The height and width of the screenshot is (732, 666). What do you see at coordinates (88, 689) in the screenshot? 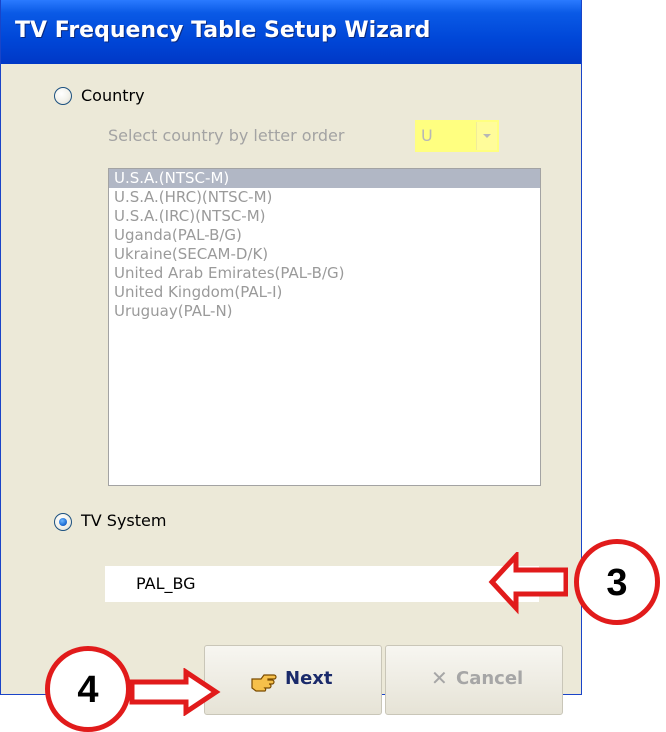
I see `callout-4: 4` at bounding box center [88, 689].